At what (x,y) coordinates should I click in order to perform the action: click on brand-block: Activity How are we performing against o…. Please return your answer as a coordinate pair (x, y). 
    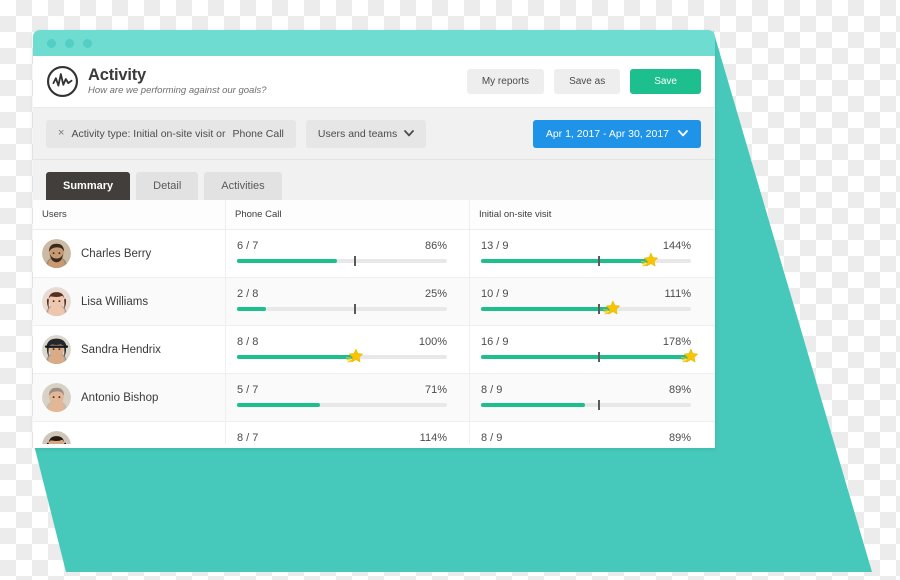
    Looking at the image, I should click on (256, 81).